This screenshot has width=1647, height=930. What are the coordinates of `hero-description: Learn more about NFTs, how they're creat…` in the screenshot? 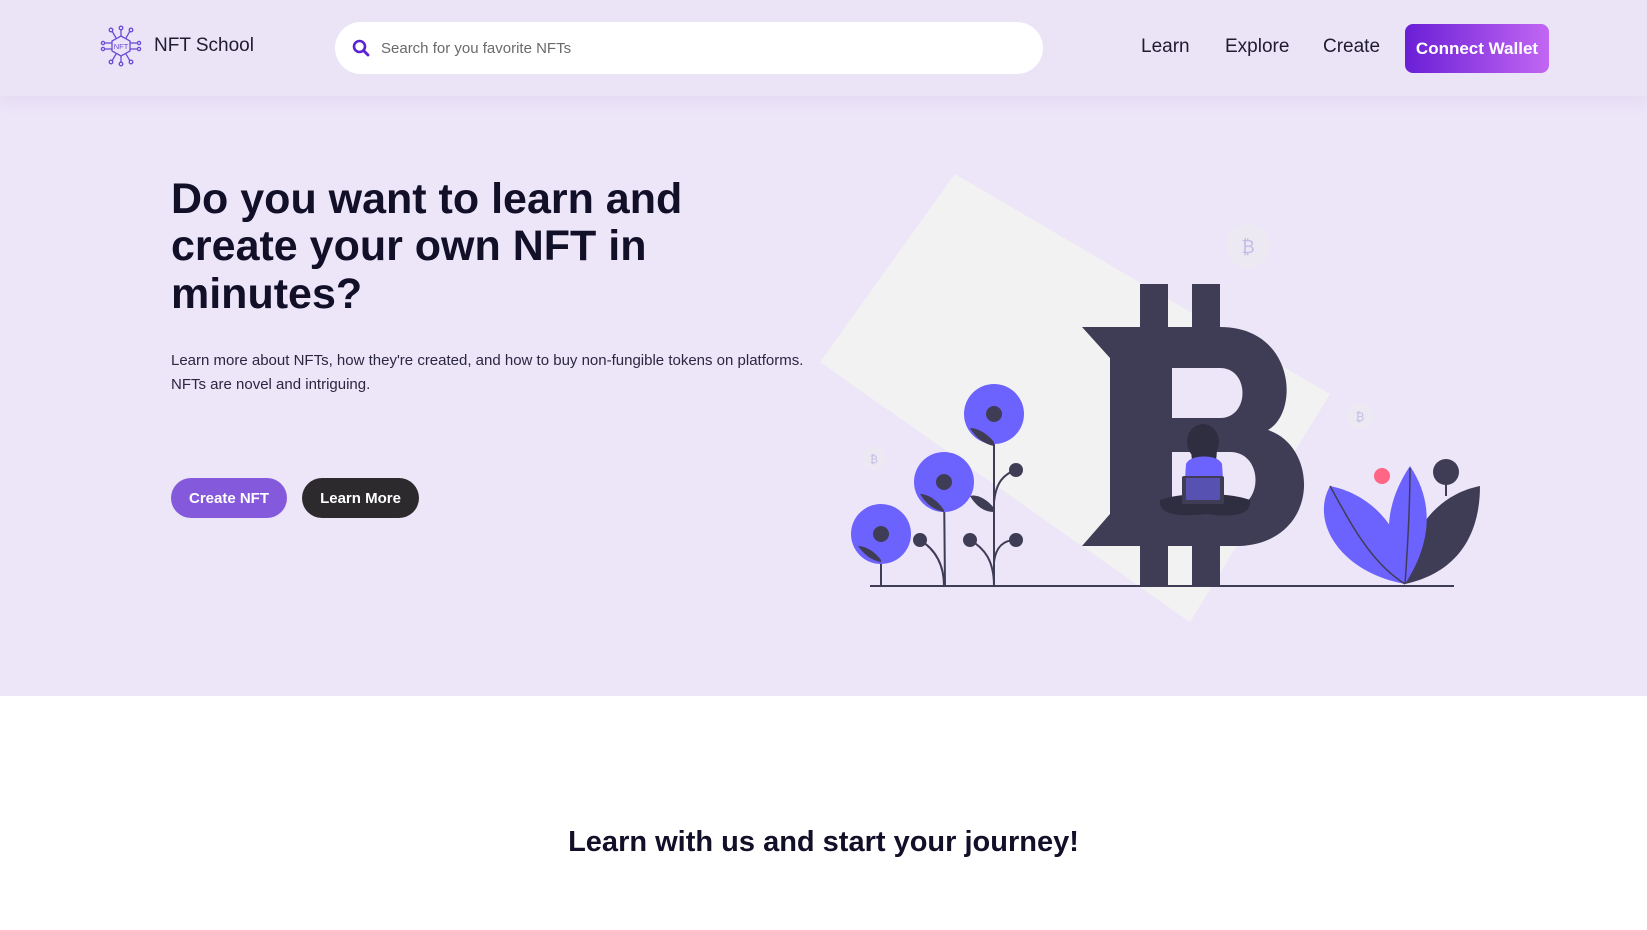 It's located at (487, 372).